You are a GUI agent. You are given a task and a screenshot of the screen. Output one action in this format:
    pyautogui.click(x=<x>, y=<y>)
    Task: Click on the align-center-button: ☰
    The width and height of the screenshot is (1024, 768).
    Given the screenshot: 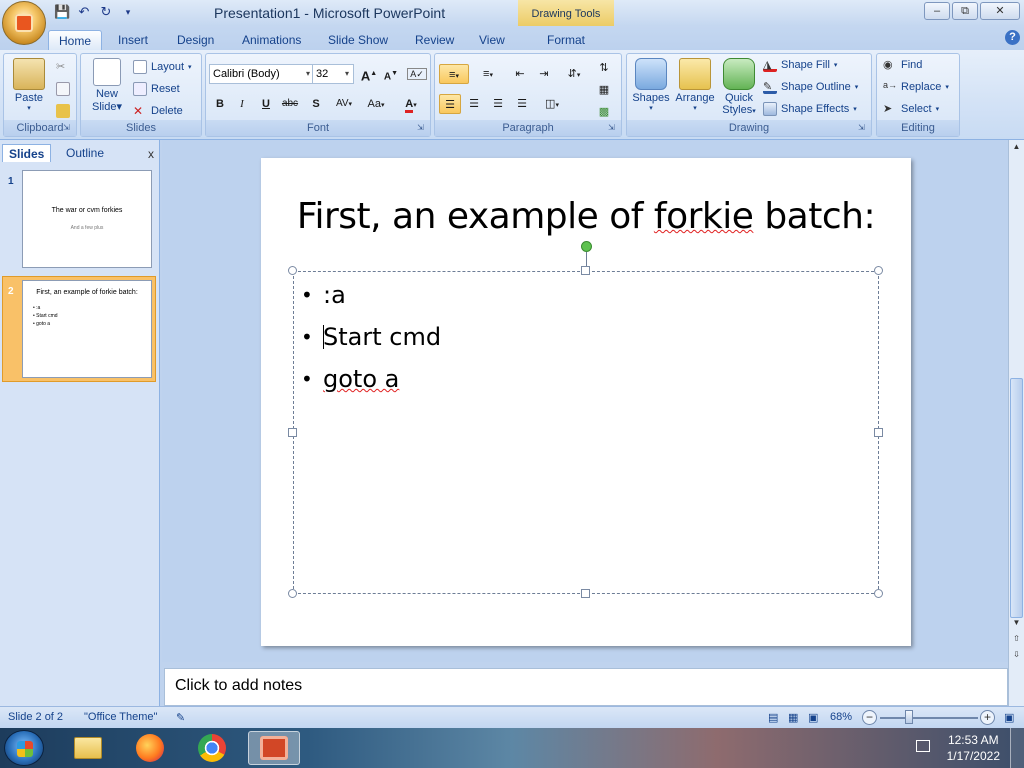 What is the action you would take?
    pyautogui.click(x=474, y=104)
    